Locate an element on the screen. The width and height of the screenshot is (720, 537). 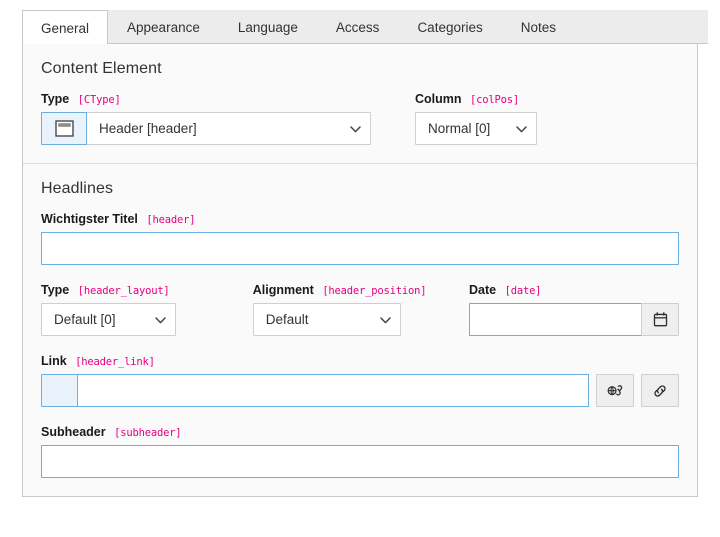
field-label-subheader: Subheader [subheader] is located at coordinates (360, 432).